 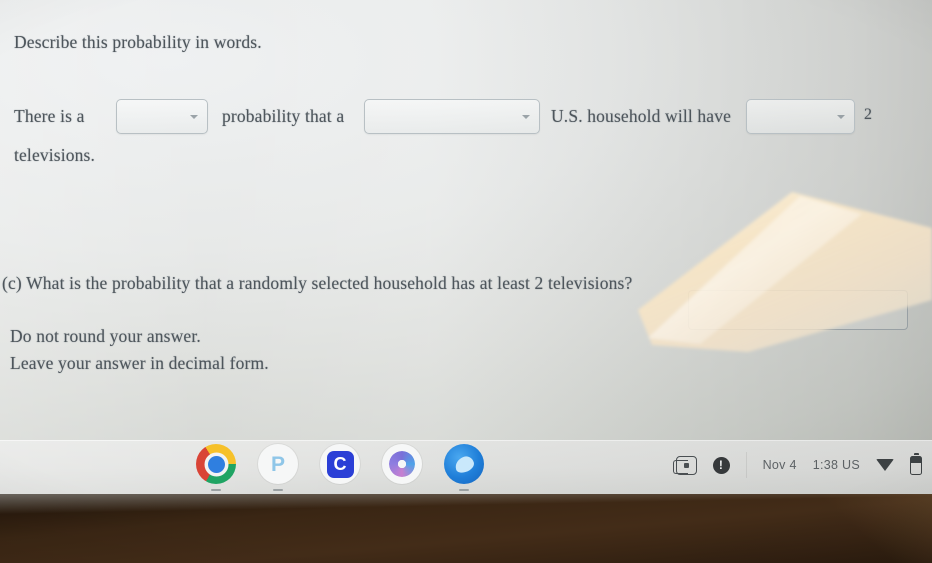 I want to click on bluebird-icon, so click(x=464, y=467).